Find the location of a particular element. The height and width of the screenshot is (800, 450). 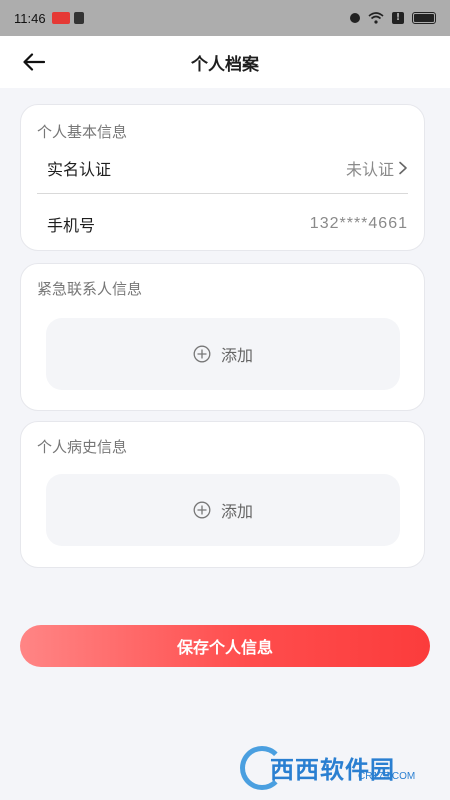

chevron-right-icon is located at coordinates (403, 168).